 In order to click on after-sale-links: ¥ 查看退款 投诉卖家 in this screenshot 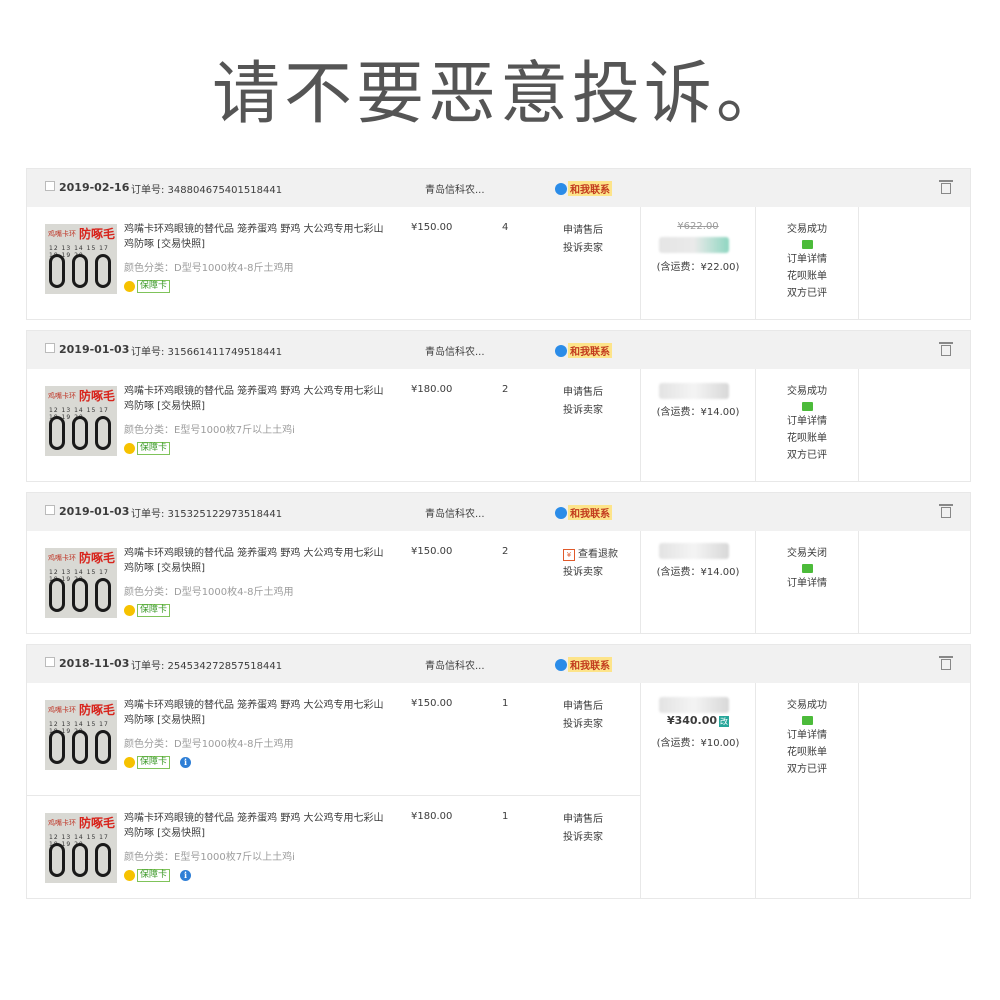, I will do `click(590, 564)`.